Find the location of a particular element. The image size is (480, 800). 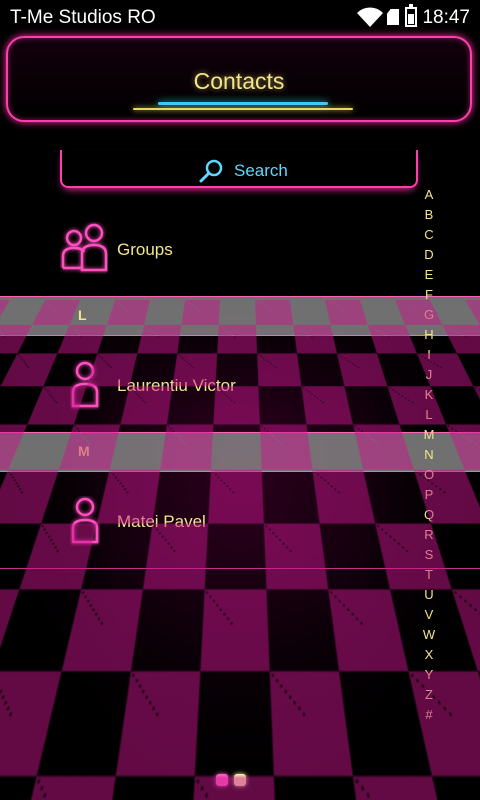

header-glow-cyan is located at coordinates (243, 103).